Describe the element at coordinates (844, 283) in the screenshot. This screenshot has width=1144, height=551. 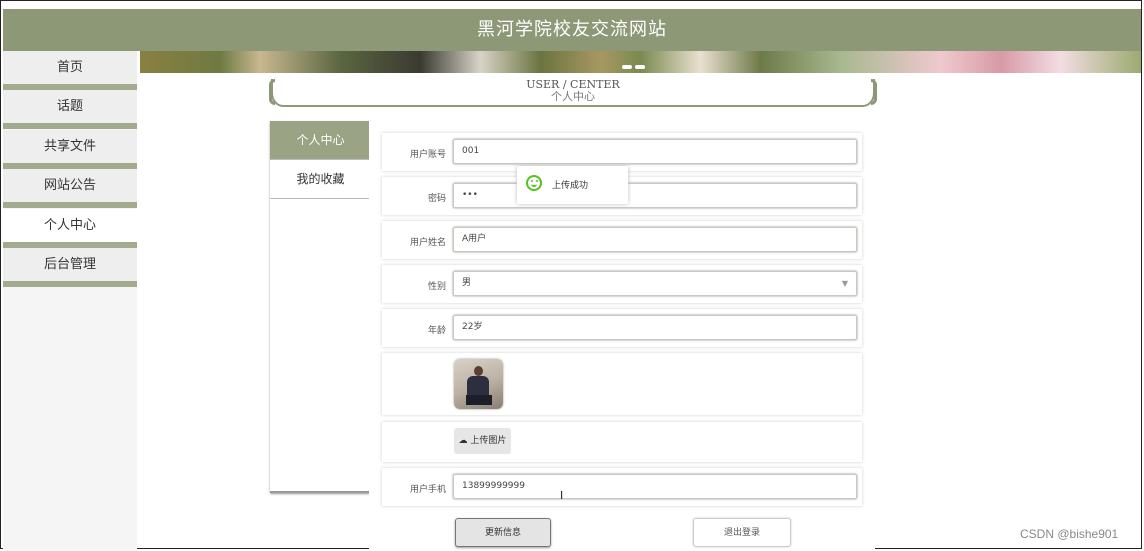
I see `chevron-down-icon: ▼` at that location.